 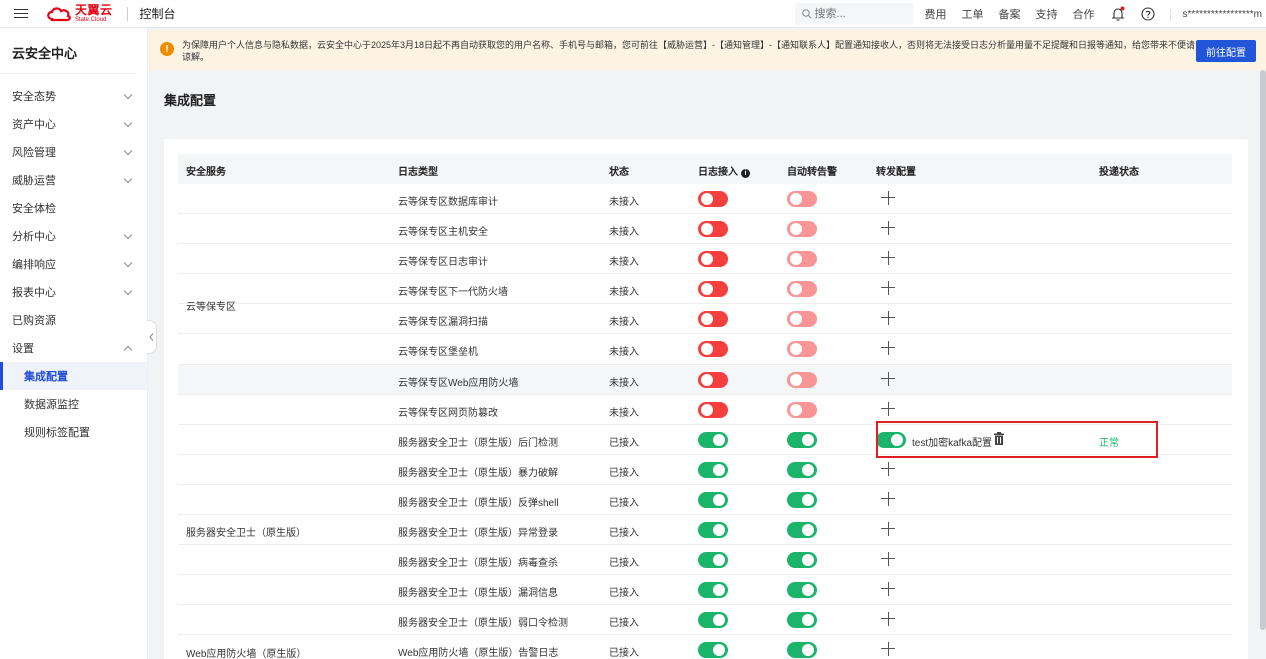 What do you see at coordinates (1215, 14) in the screenshot?
I see `account-name: s*****************m` at bounding box center [1215, 14].